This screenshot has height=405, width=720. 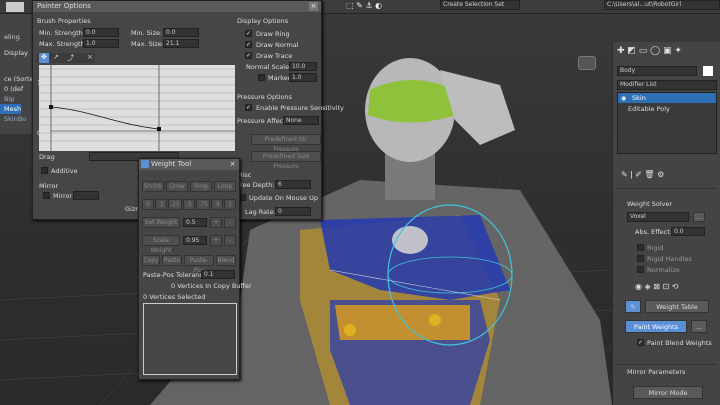 What do you see at coordinates (293, 211) in the screenshot?
I see `lag-rate-field: 0` at bounding box center [293, 211].